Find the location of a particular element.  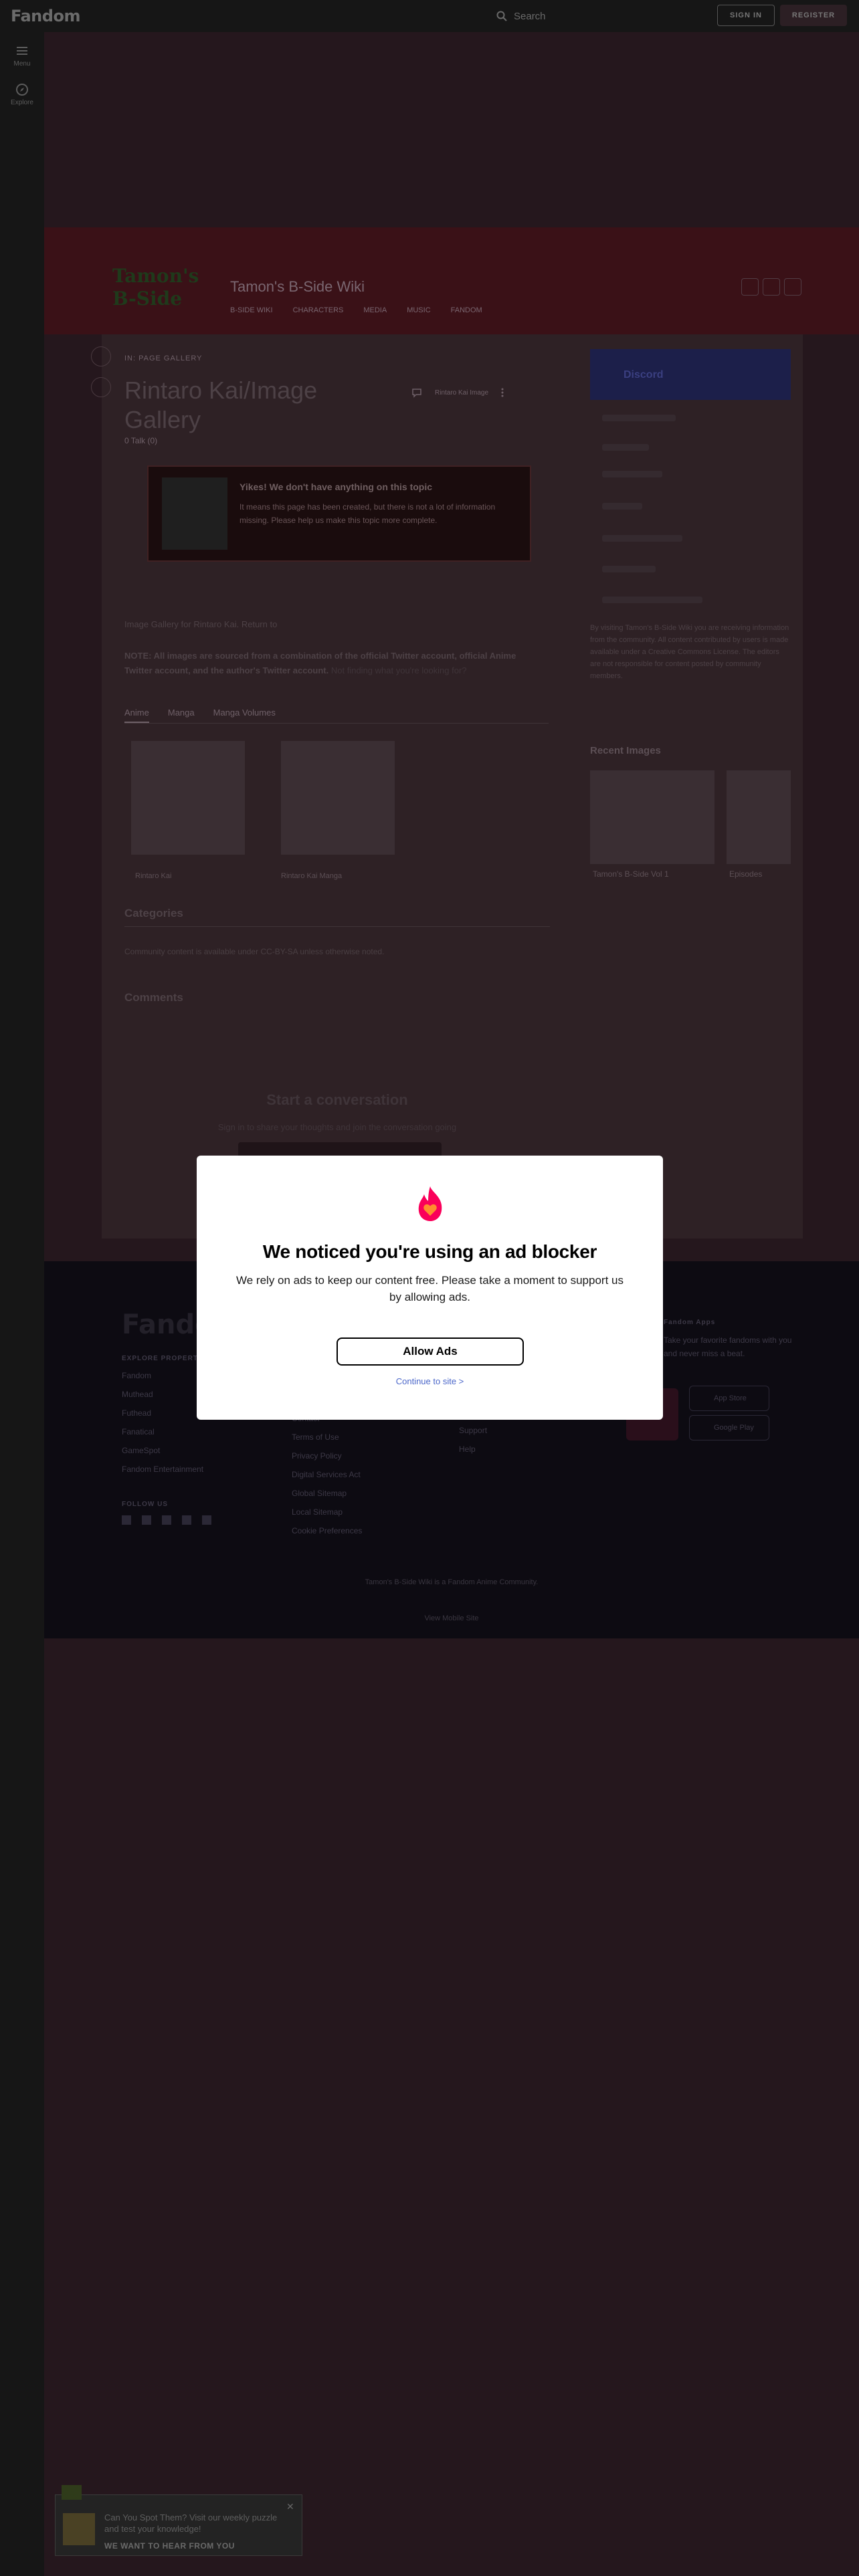

toast-cta: WE WANT TO HEAR FROM YOU is located at coordinates (169, 2546).